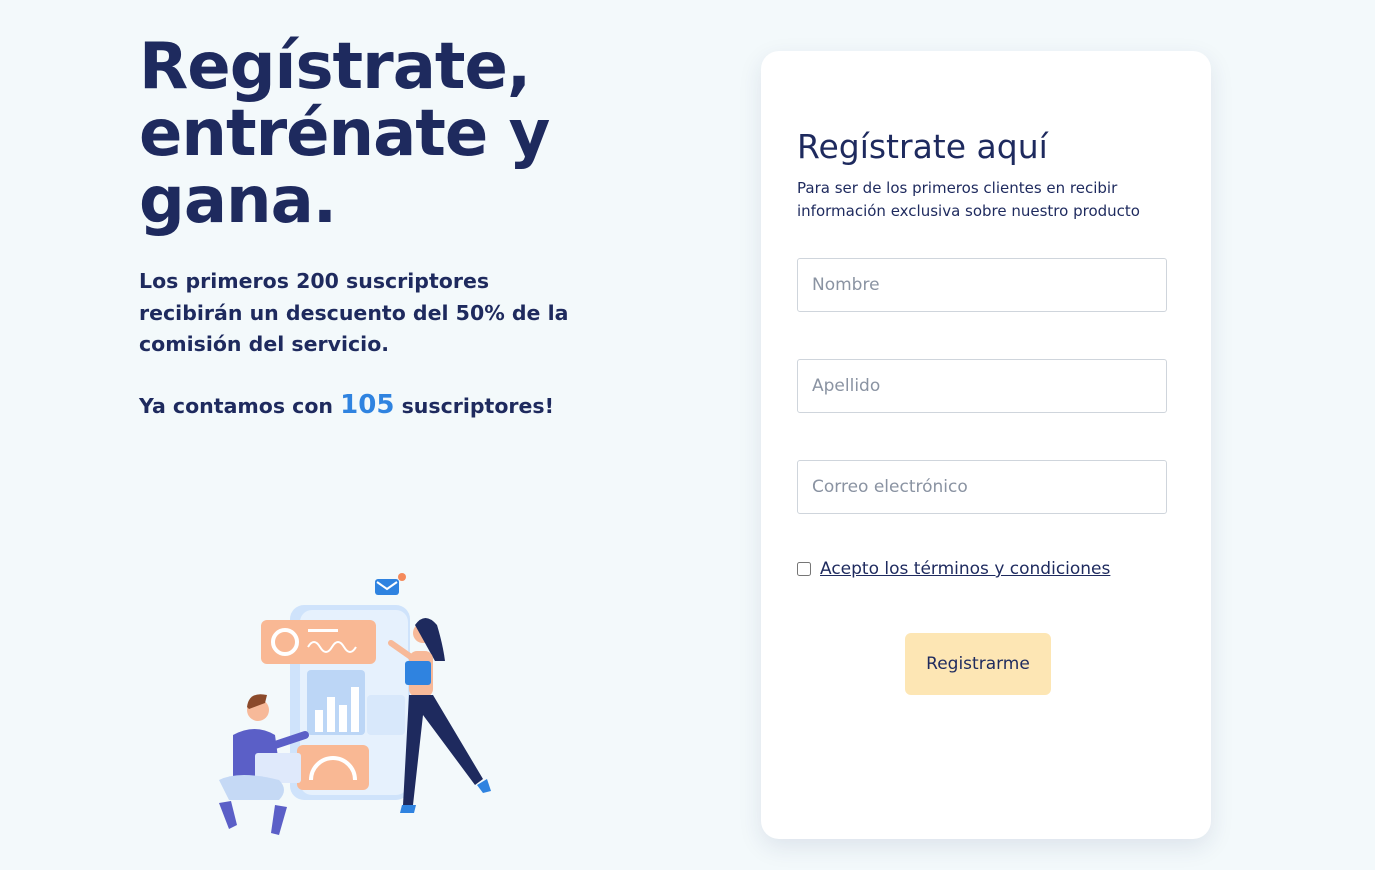 The height and width of the screenshot is (870, 1375). I want to click on analytics-illustration, so click(355, 704).